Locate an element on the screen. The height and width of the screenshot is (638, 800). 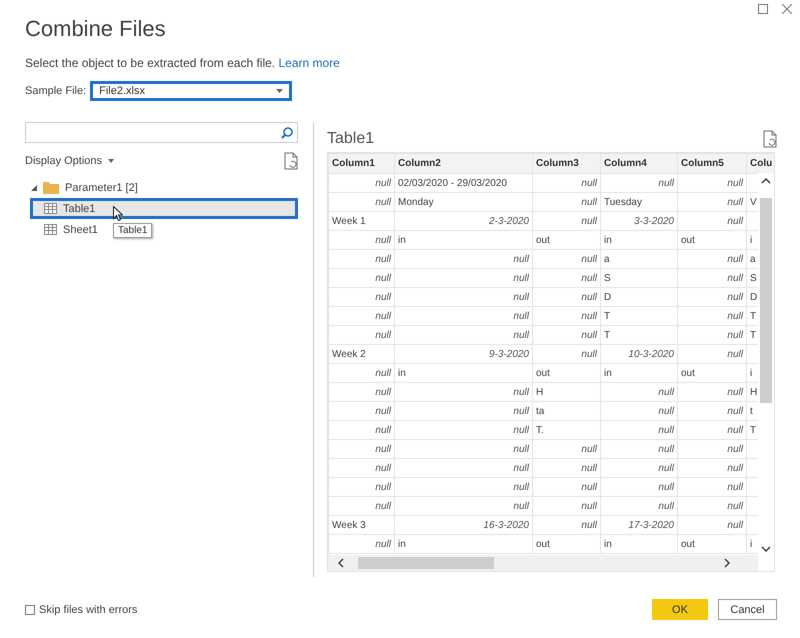
table-cell: 2-3-2020 is located at coordinates (463, 221).